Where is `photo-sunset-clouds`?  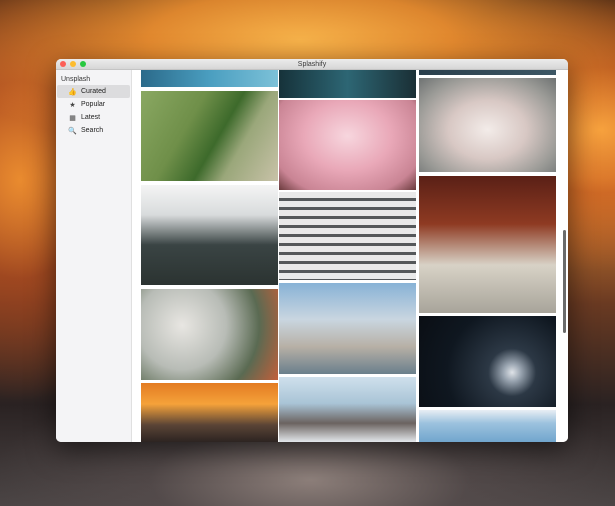 photo-sunset-clouds is located at coordinates (209, 412).